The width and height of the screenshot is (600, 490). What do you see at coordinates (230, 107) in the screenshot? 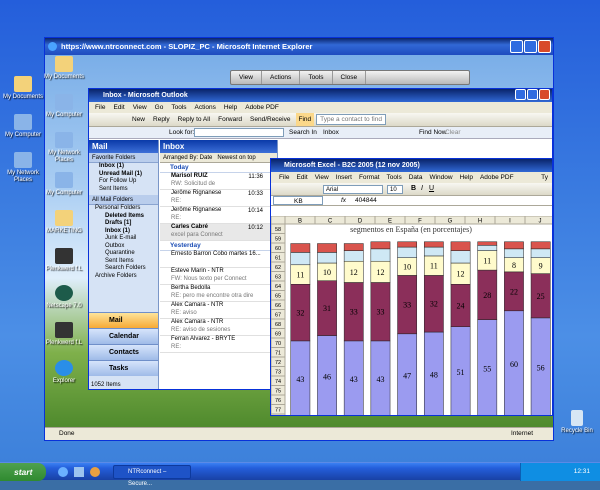
I see `menu-help: Help` at bounding box center [230, 107].